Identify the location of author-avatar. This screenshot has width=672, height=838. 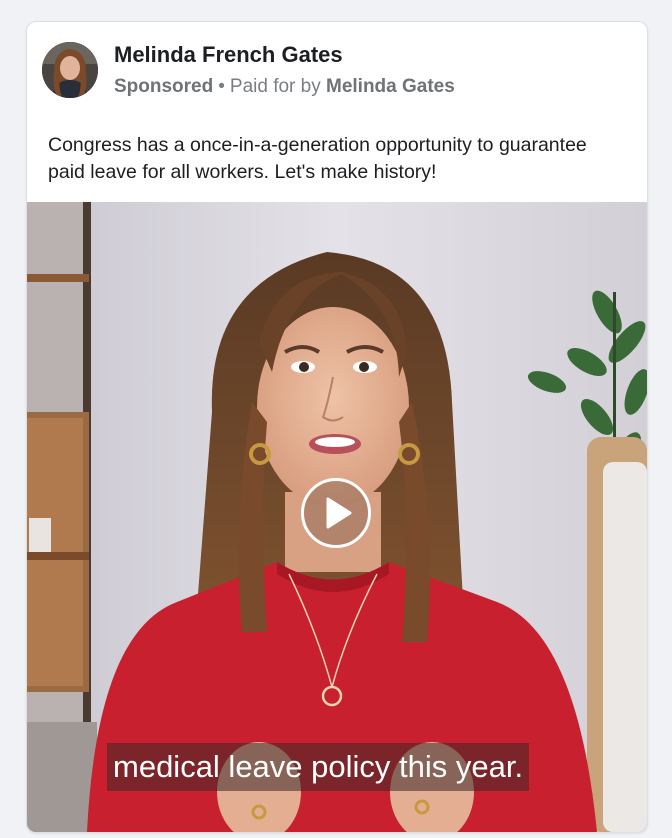
(70, 70).